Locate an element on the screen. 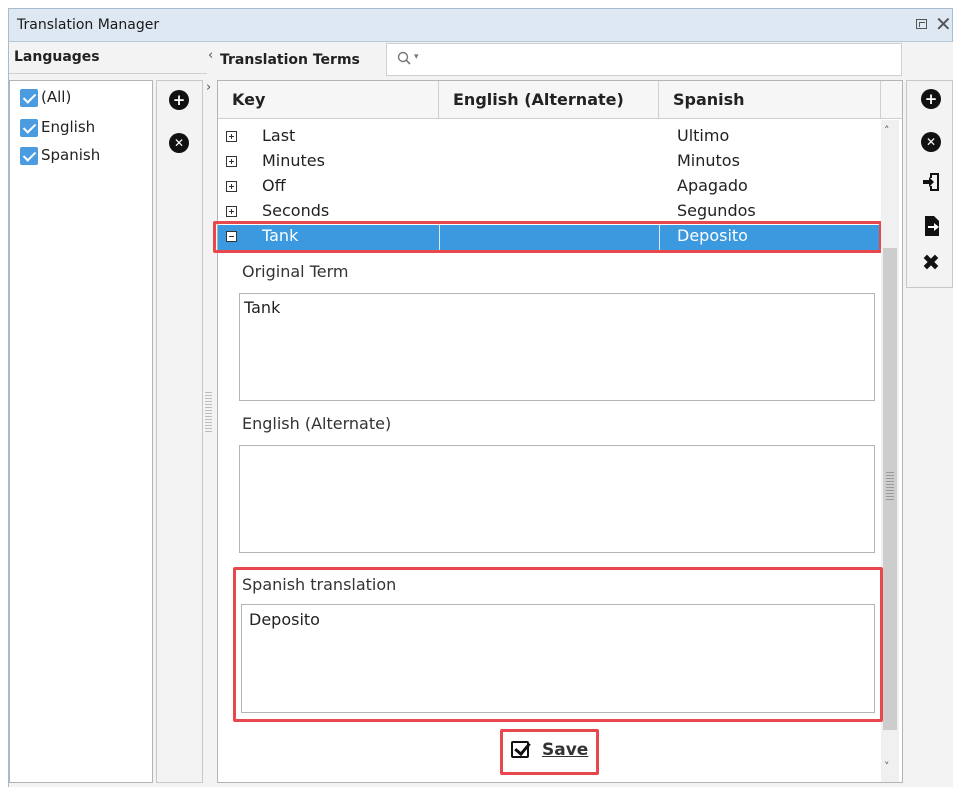 The width and height of the screenshot is (953, 787). search-dropdown-icon: ▾ is located at coordinates (416, 57).